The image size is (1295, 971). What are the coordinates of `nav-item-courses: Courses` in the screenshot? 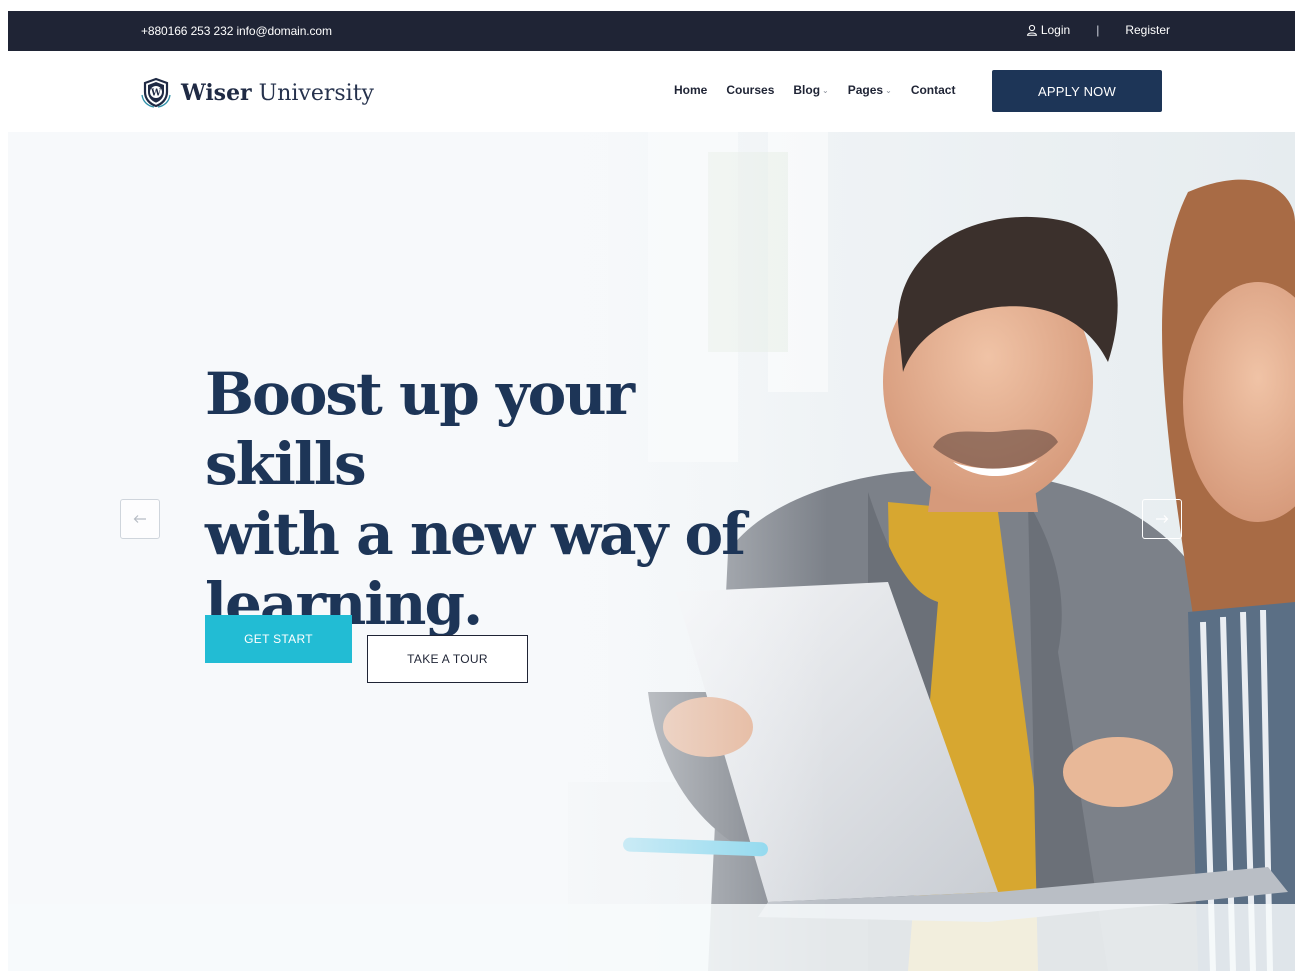 It's located at (750, 90).